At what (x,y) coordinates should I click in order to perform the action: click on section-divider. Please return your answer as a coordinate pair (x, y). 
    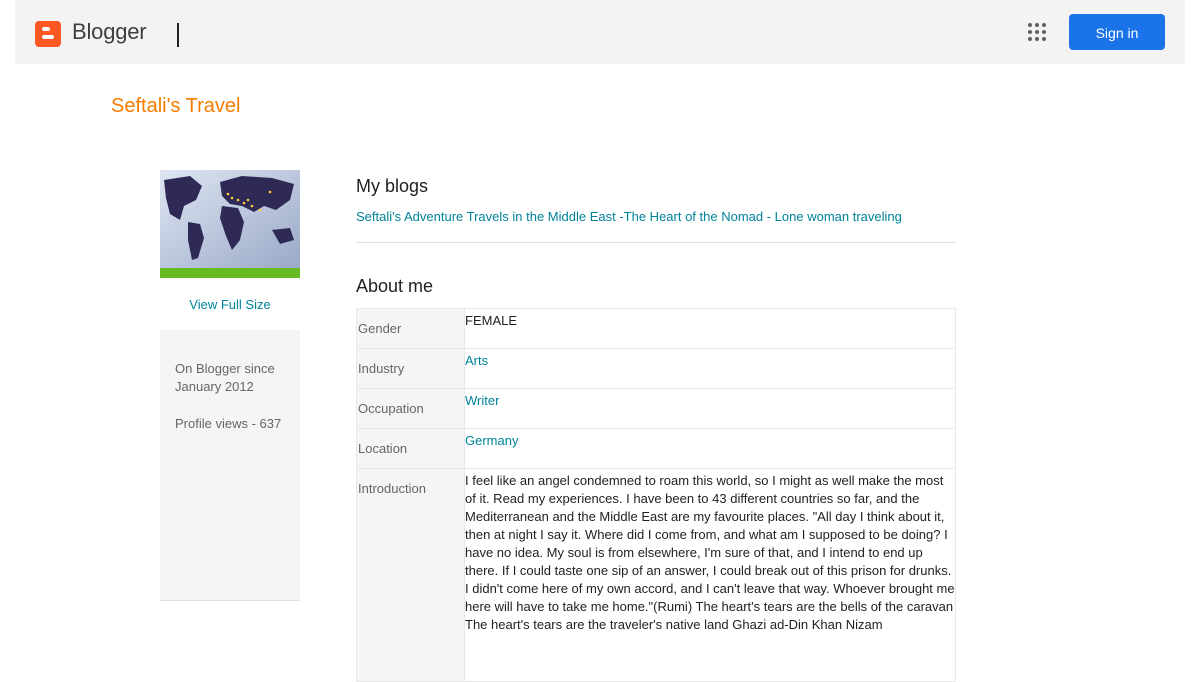
    Looking at the image, I should click on (656, 242).